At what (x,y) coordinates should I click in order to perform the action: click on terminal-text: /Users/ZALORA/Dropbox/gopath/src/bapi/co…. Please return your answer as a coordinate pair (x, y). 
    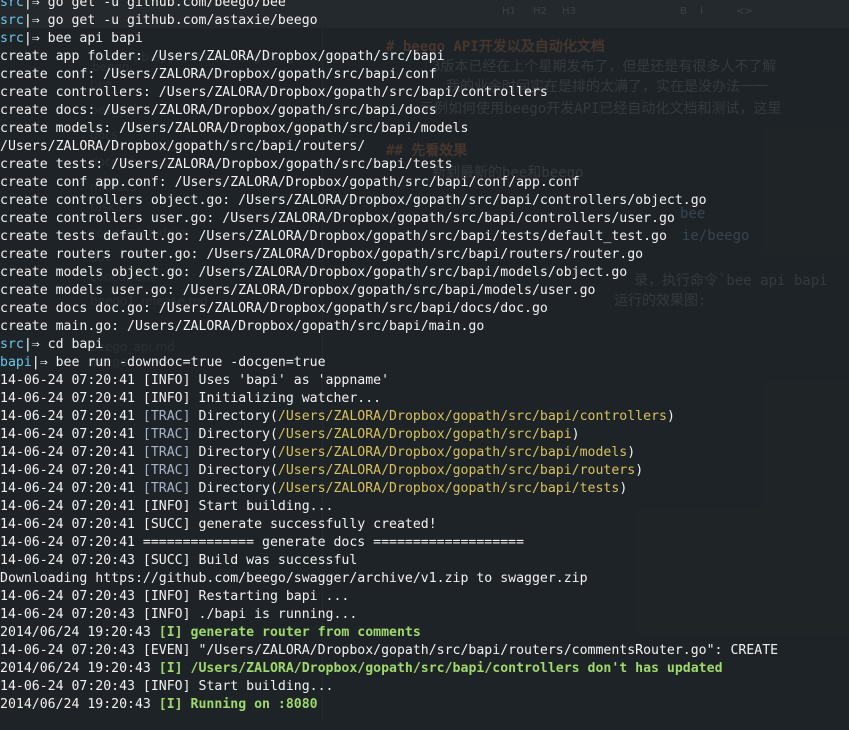
    Looking at the image, I should click on (472, 416).